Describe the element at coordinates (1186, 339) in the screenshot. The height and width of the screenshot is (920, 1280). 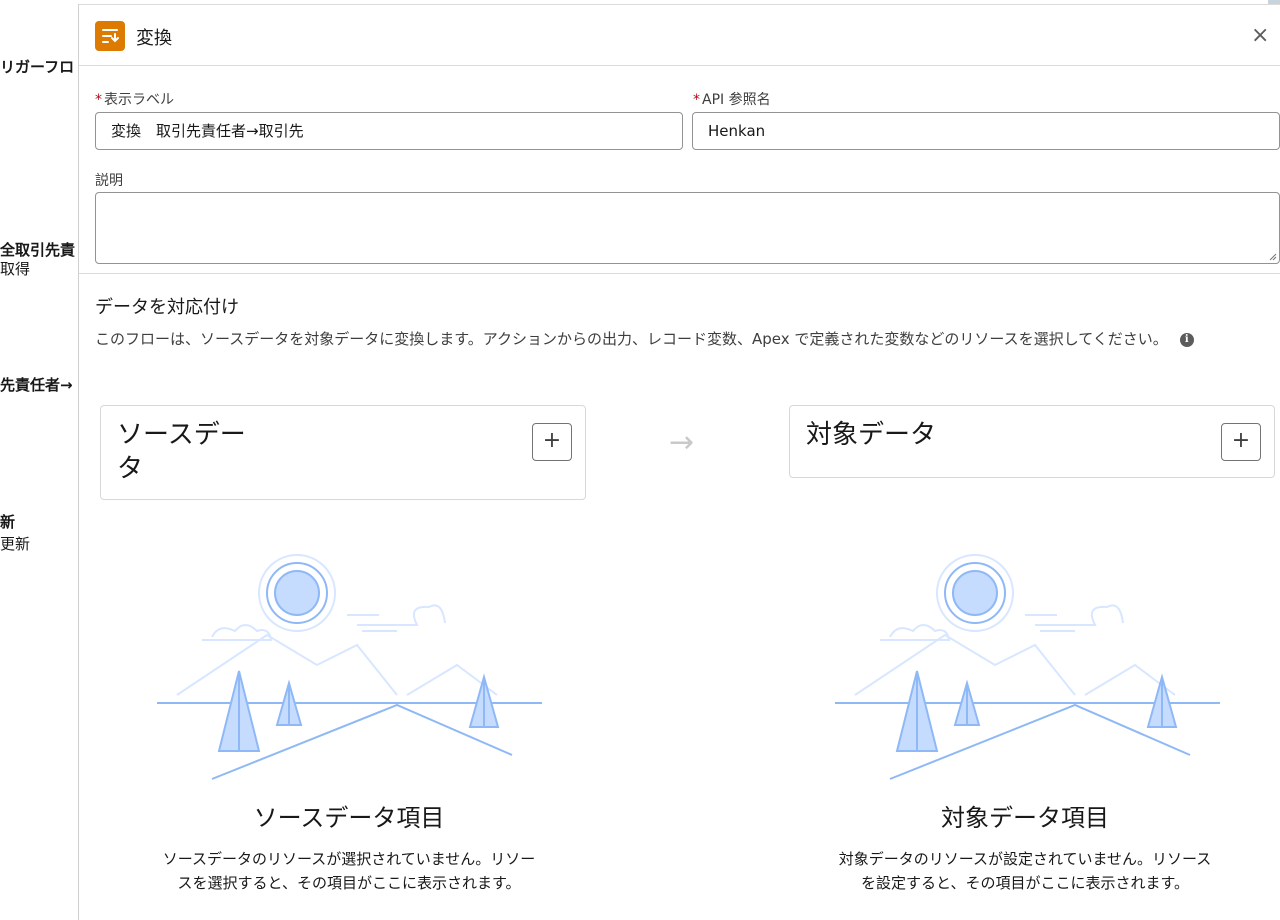
I see `info-icon: i` at that location.